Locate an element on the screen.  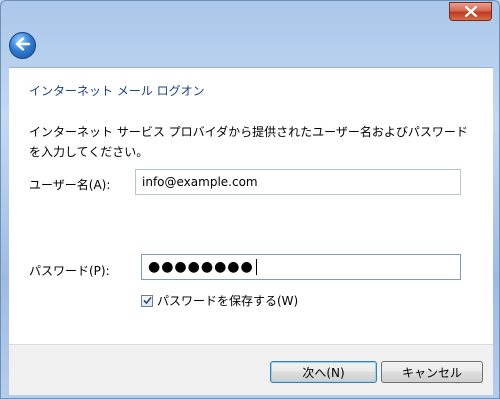
cancel-button: キャンセル is located at coordinates (432, 372).